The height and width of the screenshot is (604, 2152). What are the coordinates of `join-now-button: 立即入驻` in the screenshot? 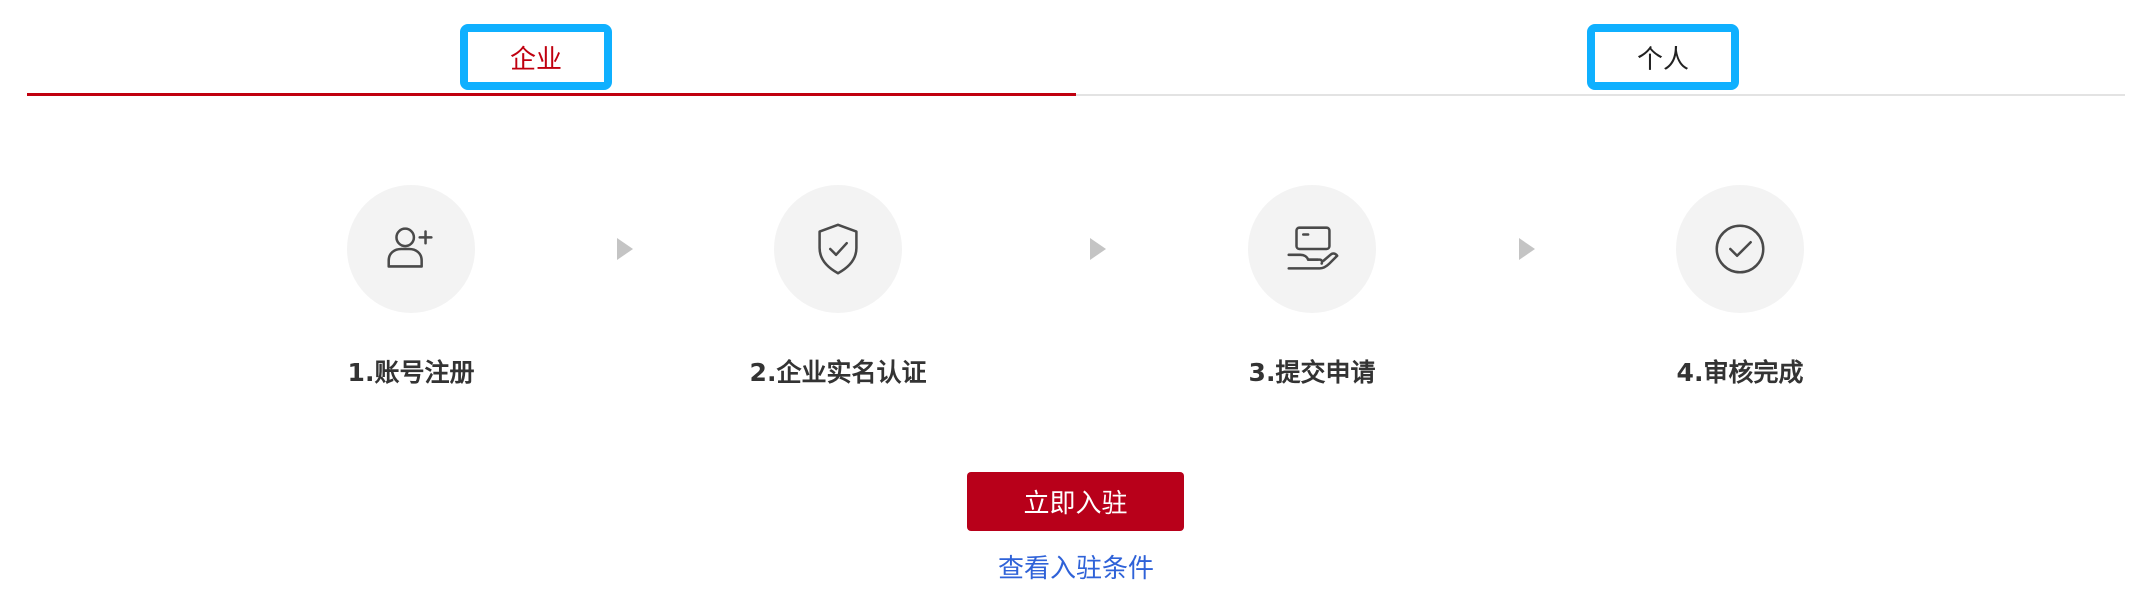 It's located at (1075, 501).